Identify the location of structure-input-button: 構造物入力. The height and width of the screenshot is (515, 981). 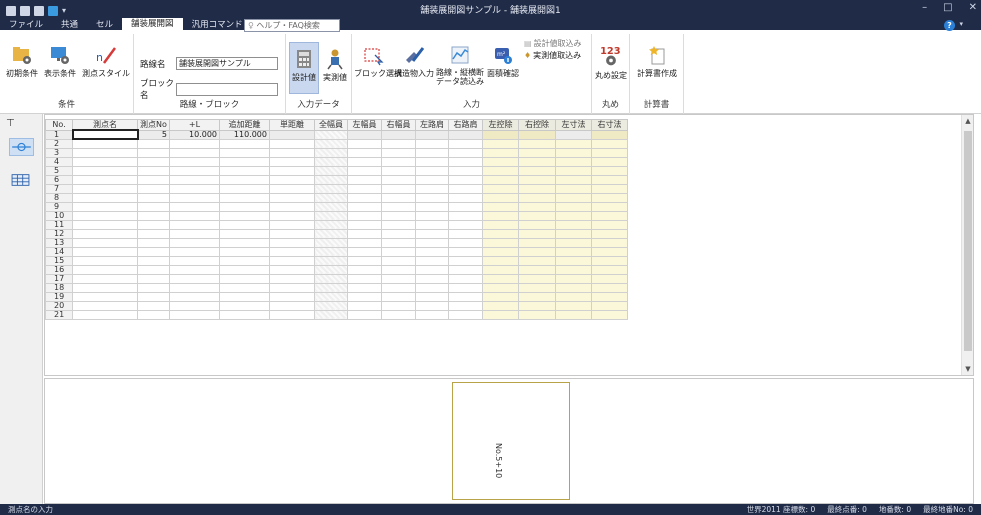
(414, 61).